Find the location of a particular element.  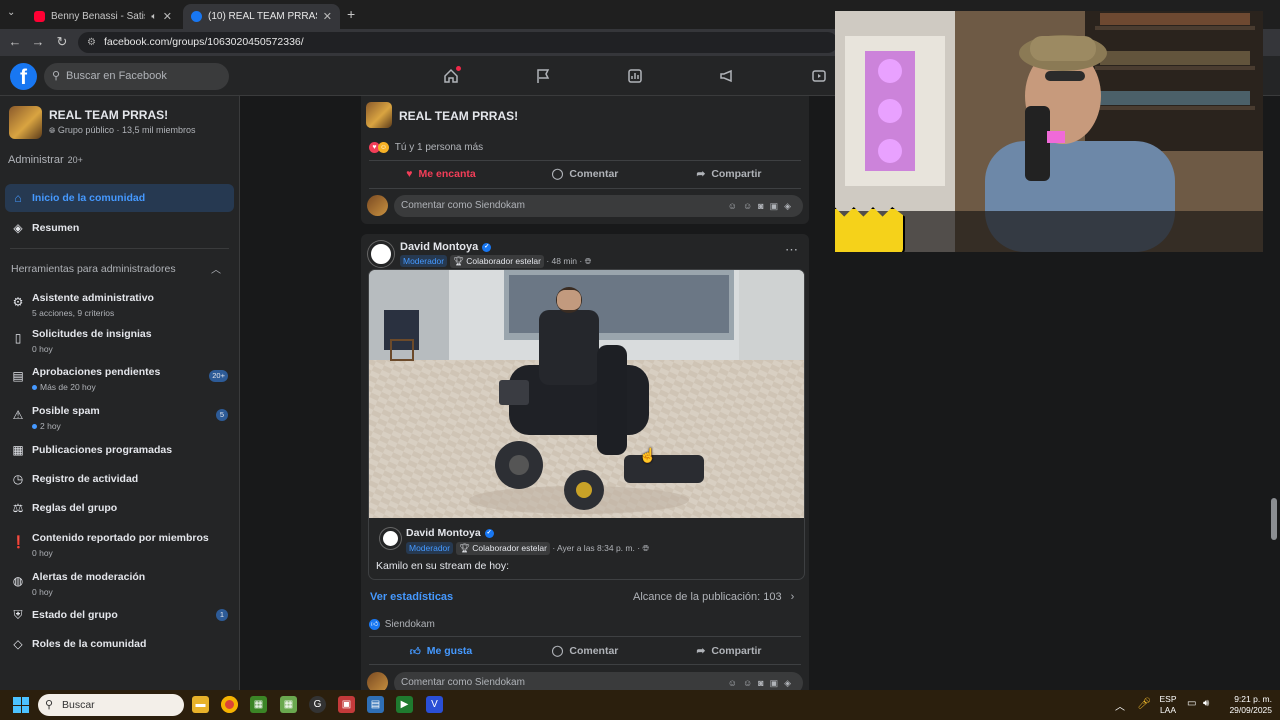

like-button: 👍︎ Me gusta is located at coordinates (441, 651).